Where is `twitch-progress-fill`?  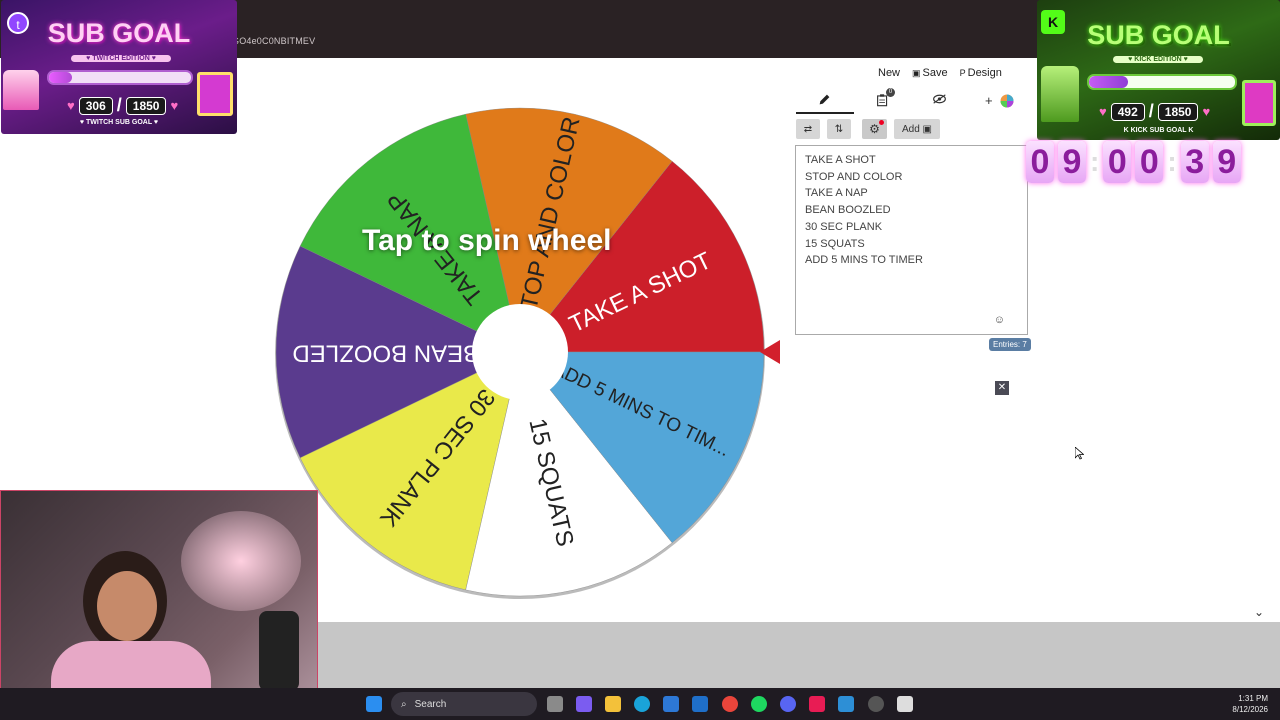
twitch-progress-fill is located at coordinates (61, 77).